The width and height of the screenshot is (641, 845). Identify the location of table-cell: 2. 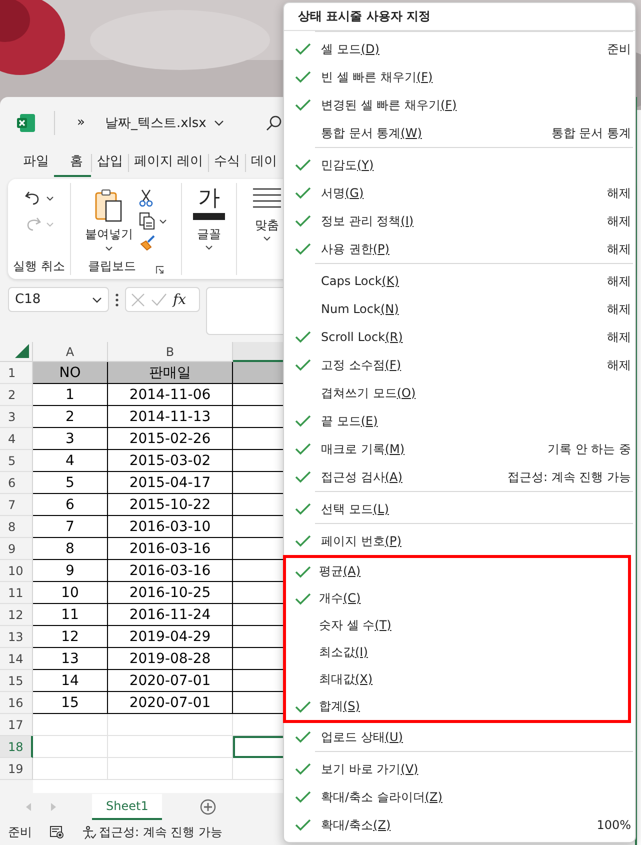
(70, 417).